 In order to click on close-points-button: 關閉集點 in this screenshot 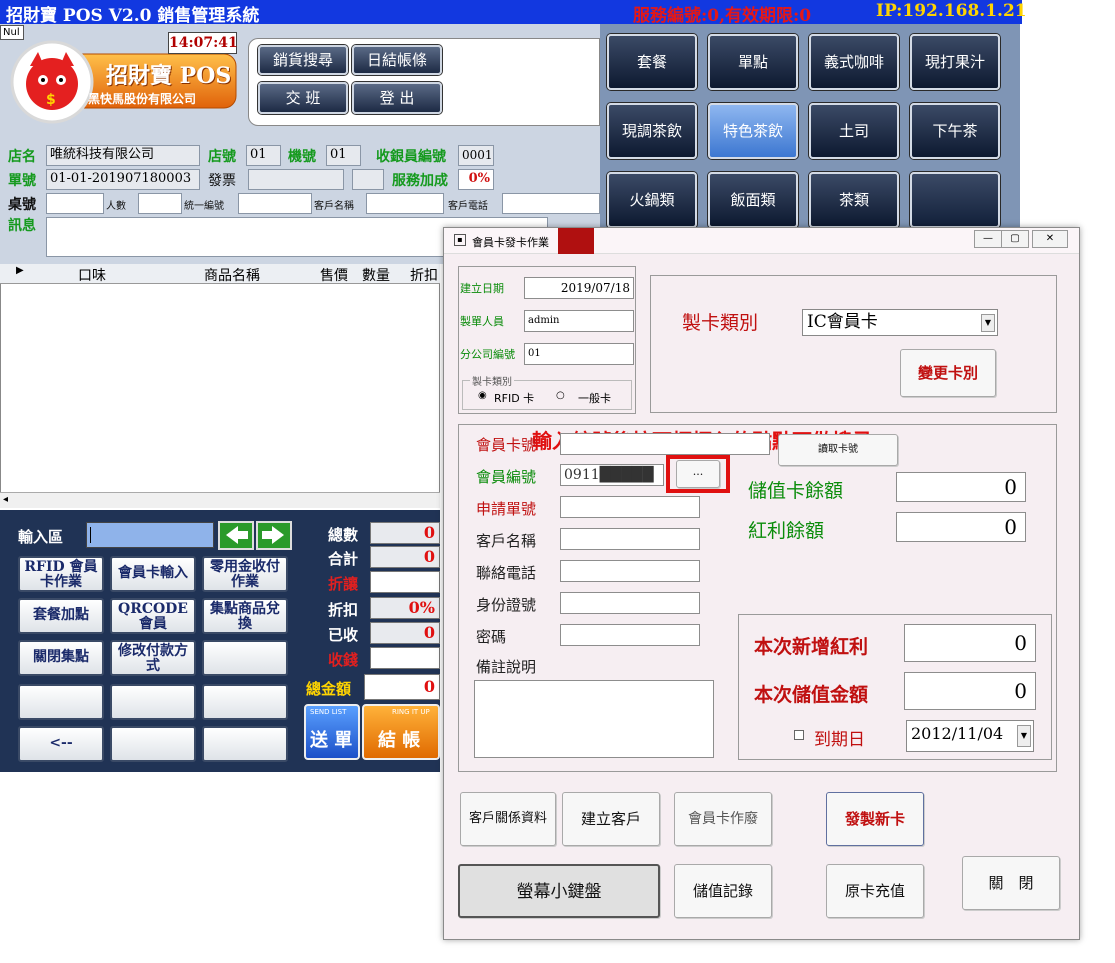, I will do `click(61, 658)`.